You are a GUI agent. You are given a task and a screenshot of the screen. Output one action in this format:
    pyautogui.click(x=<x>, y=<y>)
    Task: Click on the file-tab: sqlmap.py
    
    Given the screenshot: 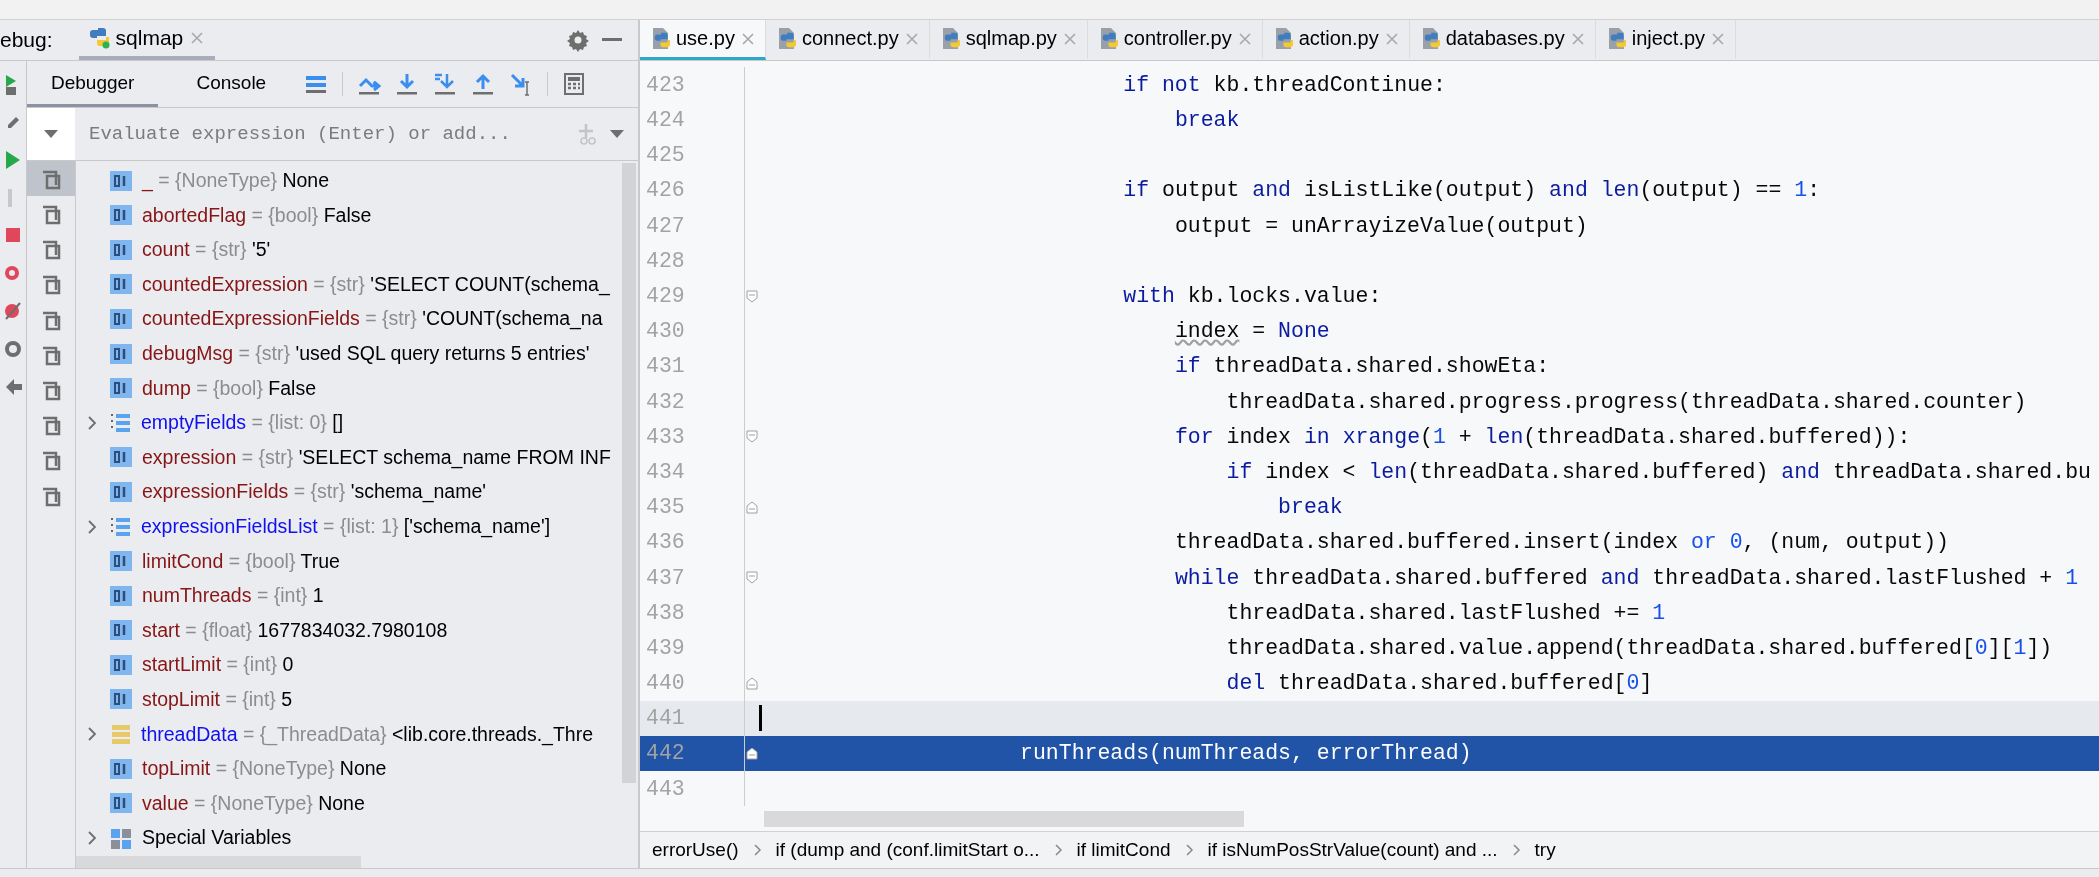 What is the action you would take?
    pyautogui.click(x=1008, y=40)
    